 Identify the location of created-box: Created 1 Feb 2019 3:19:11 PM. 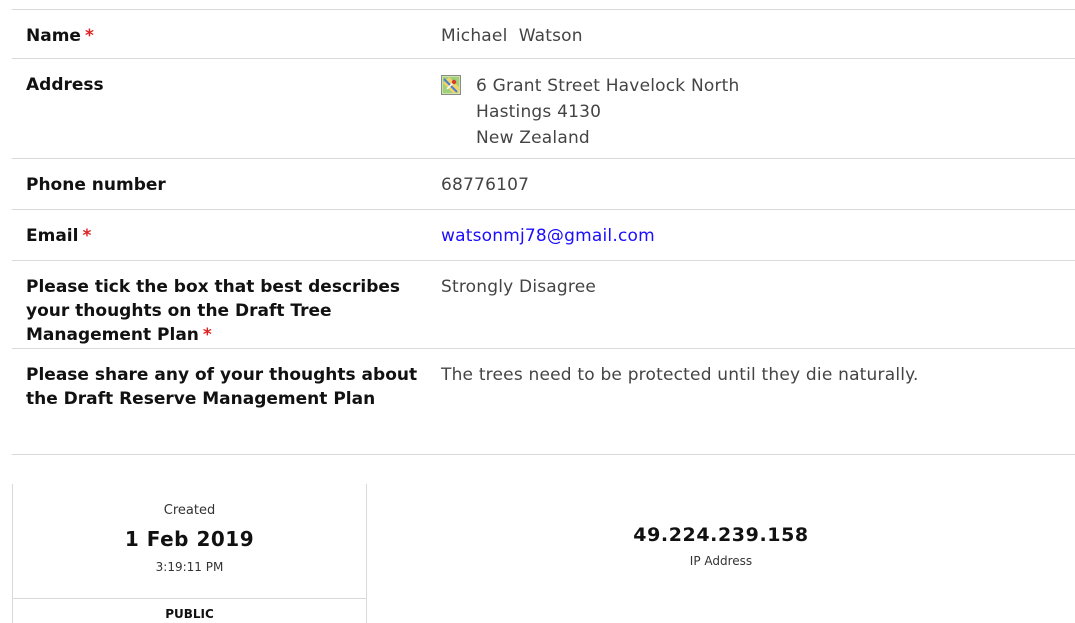
(189, 541).